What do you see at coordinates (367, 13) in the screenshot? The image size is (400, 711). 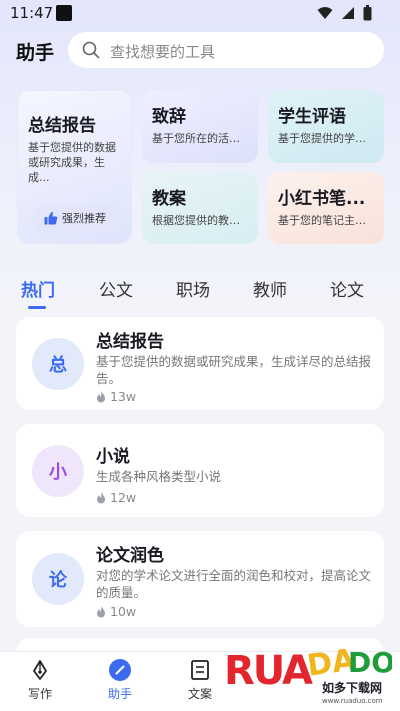 I see `battery-icon` at bounding box center [367, 13].